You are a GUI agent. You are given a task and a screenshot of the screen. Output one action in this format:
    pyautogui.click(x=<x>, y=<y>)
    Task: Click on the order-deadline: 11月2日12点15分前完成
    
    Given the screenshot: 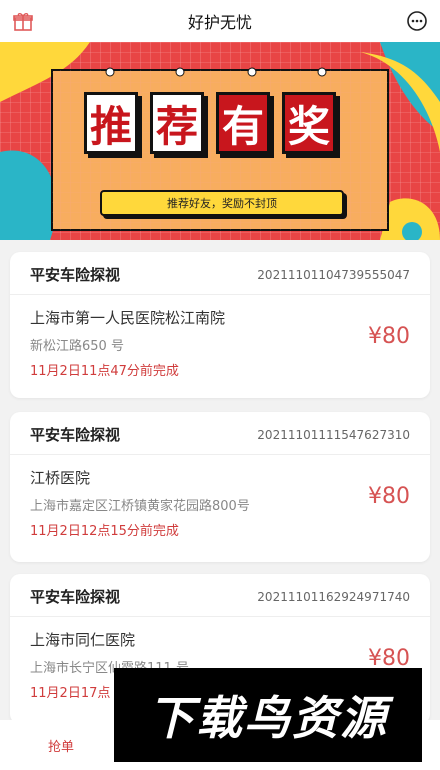 What is the action you would take?
    pyautogui.click(x=104, y=531)
    